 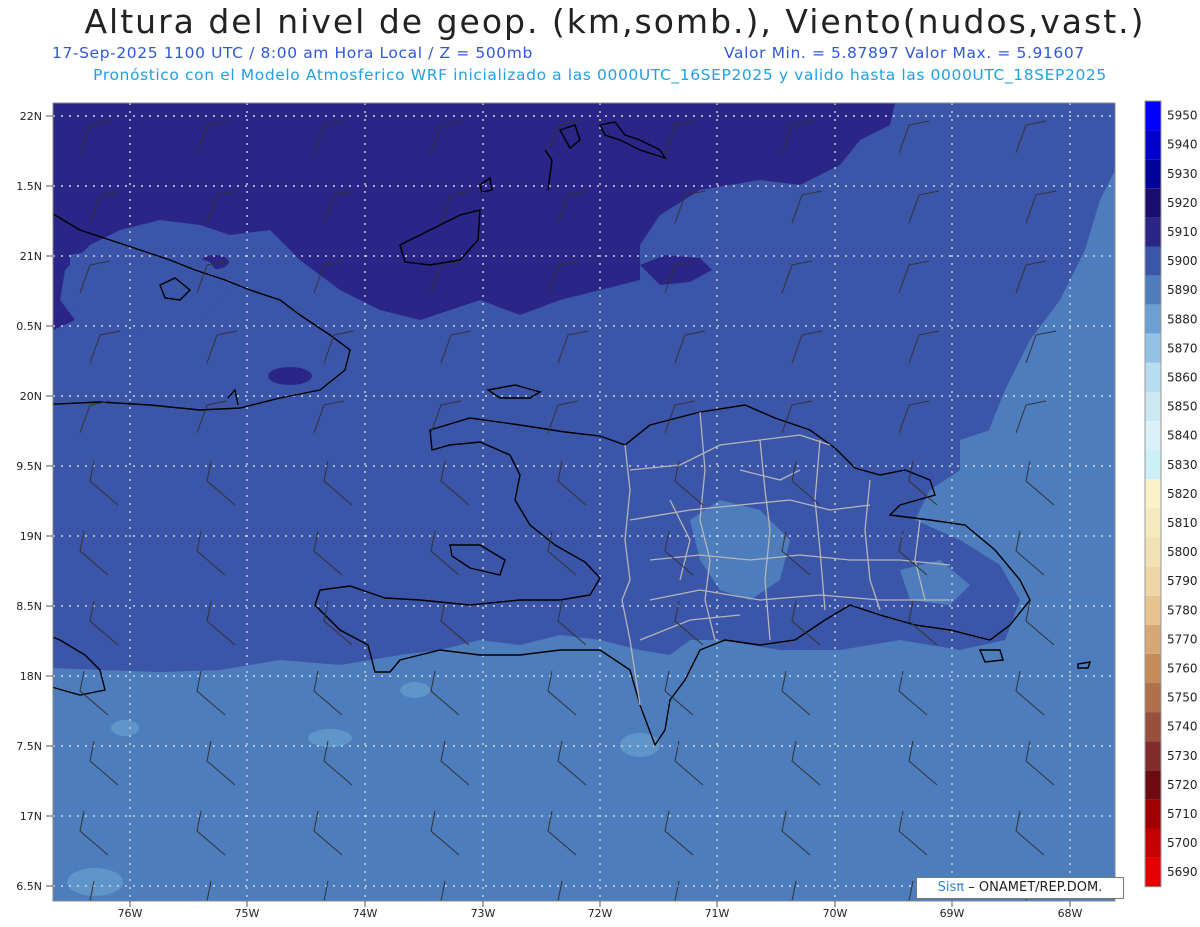 What do you see at coordinates (1182, 523) in the screenshot?
I see `colorbar-label: 5810` at bounding box center [1182, 523].